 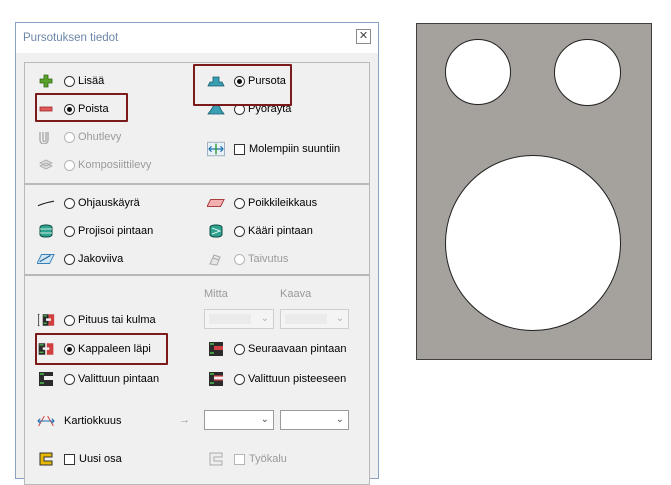 I want to click on split-line-label: Jakoviiva, so click(x=101, y=259).